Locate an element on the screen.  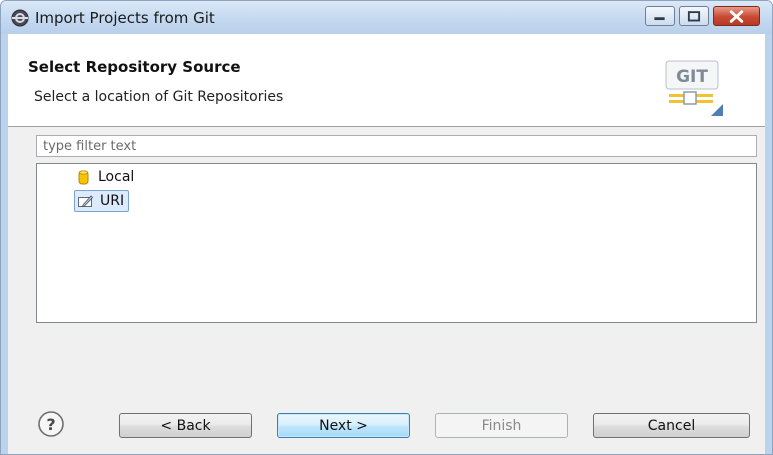
help-icon: ? is located at coordinates (51, 424).